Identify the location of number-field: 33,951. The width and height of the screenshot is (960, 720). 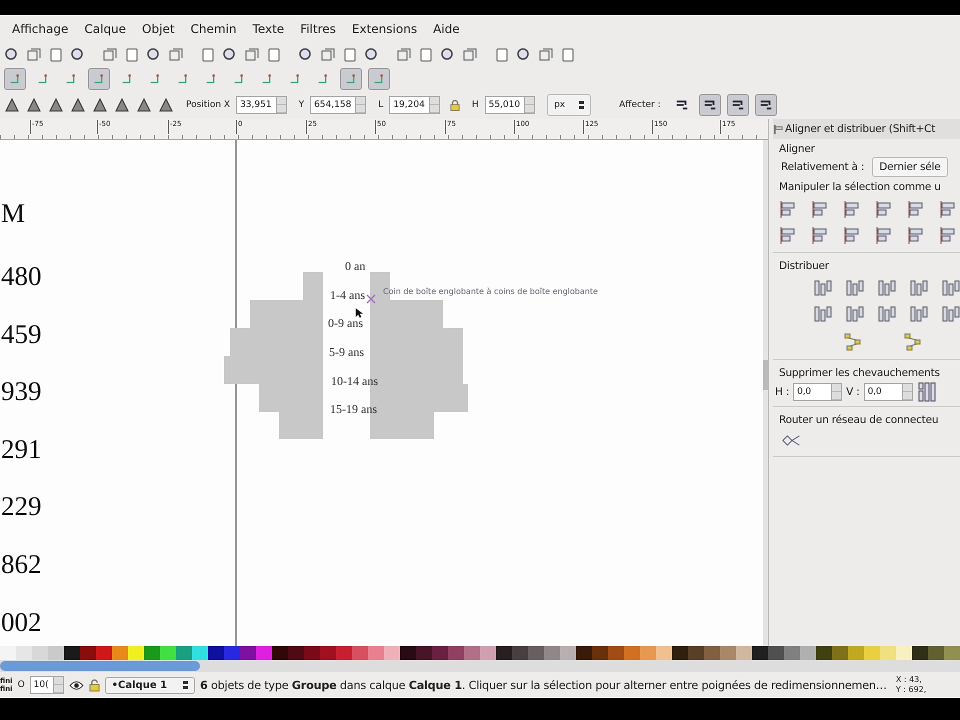
(261, 105).